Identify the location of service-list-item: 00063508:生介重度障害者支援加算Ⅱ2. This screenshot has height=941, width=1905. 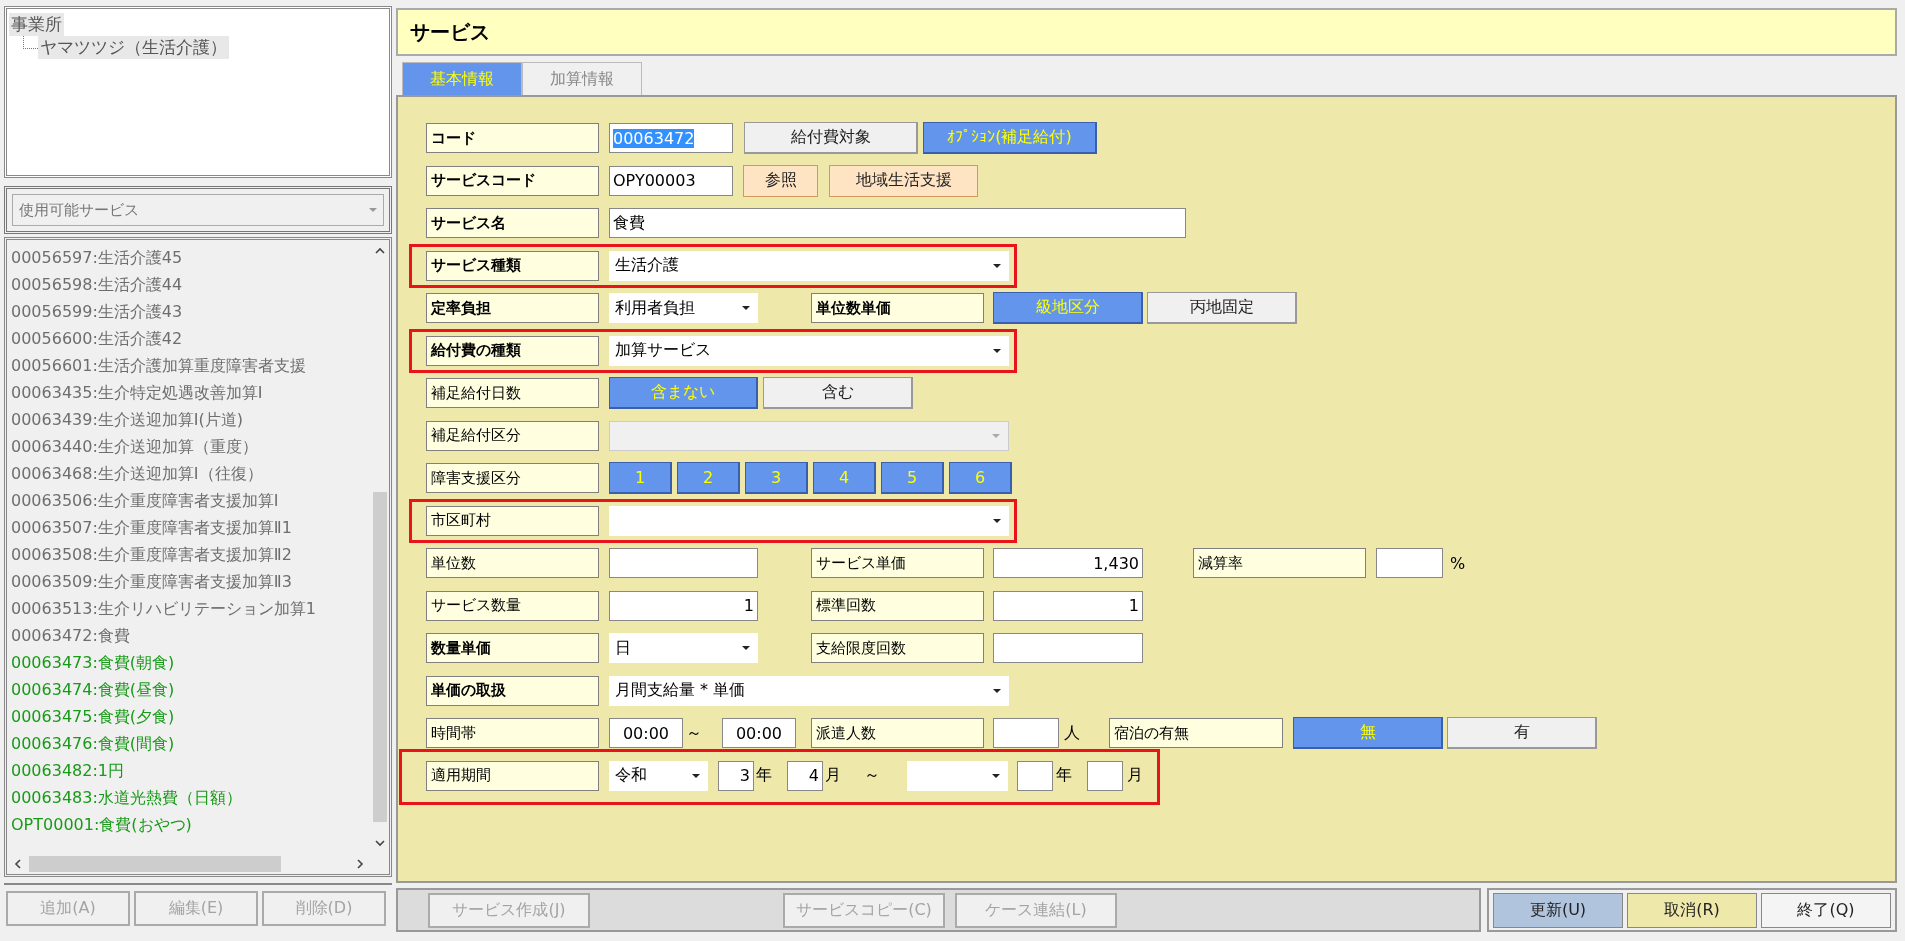
(189, 554).